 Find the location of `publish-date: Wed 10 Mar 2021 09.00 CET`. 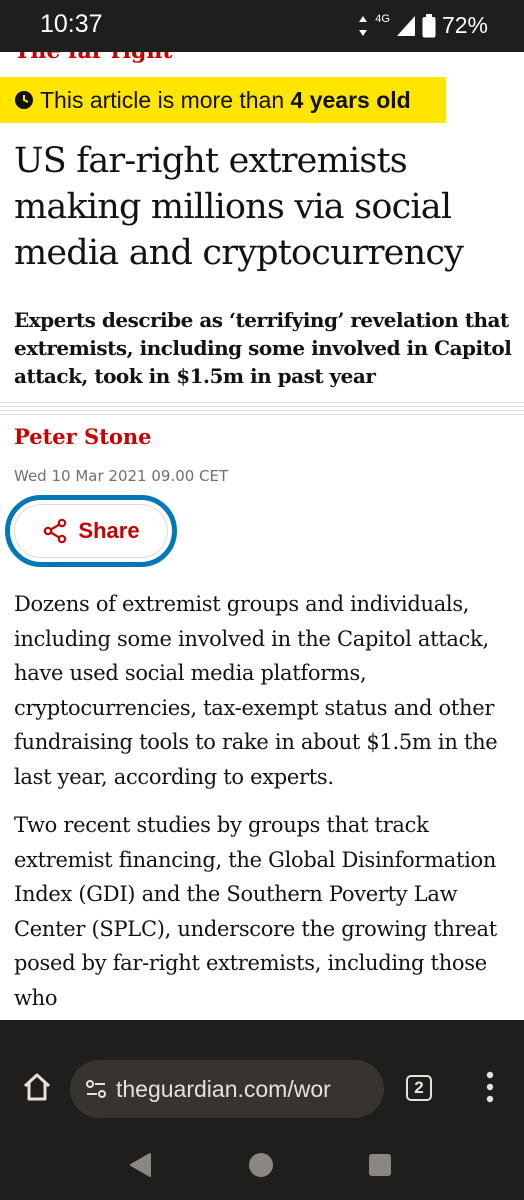

publish-date: Wed 10 Mar 2021 09.00 CET is located at coordinates (121, 476).